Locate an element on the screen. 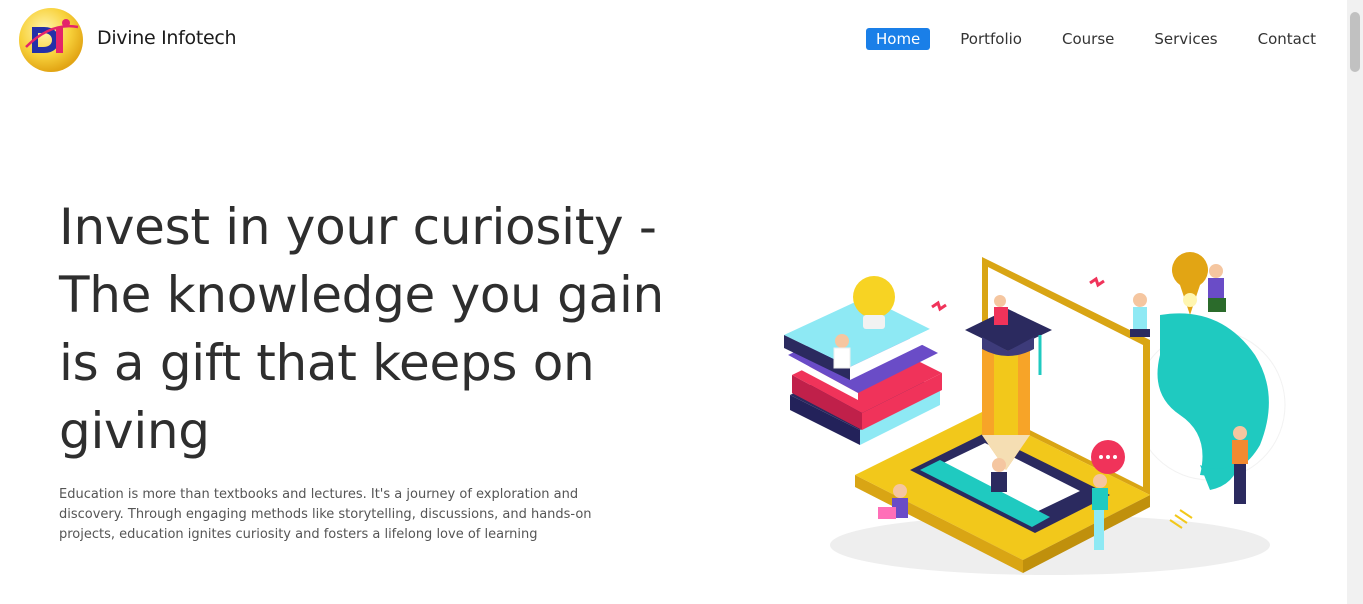 The height and width of the screenshot is (604, 1363). hero-title-line: is a gift that keeps on is located at coordinates (327, 363).